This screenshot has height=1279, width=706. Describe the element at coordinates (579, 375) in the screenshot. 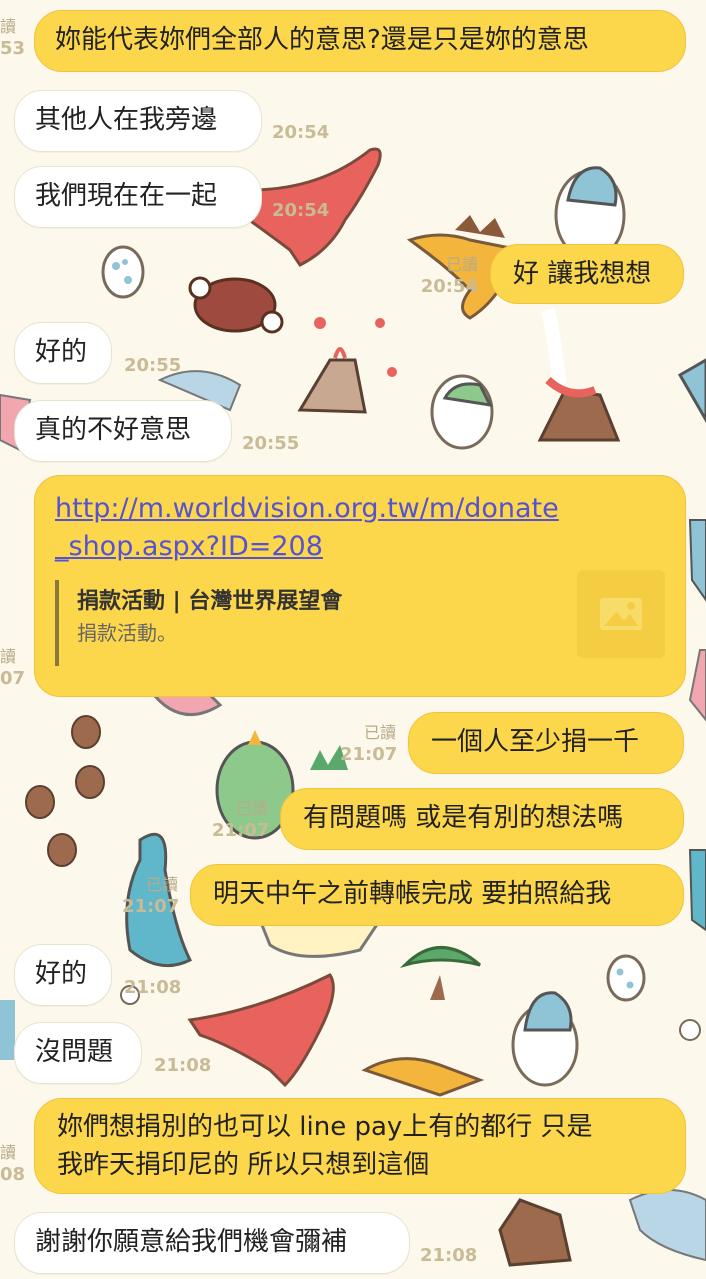

I see `volcano-right-illustration` at that location.